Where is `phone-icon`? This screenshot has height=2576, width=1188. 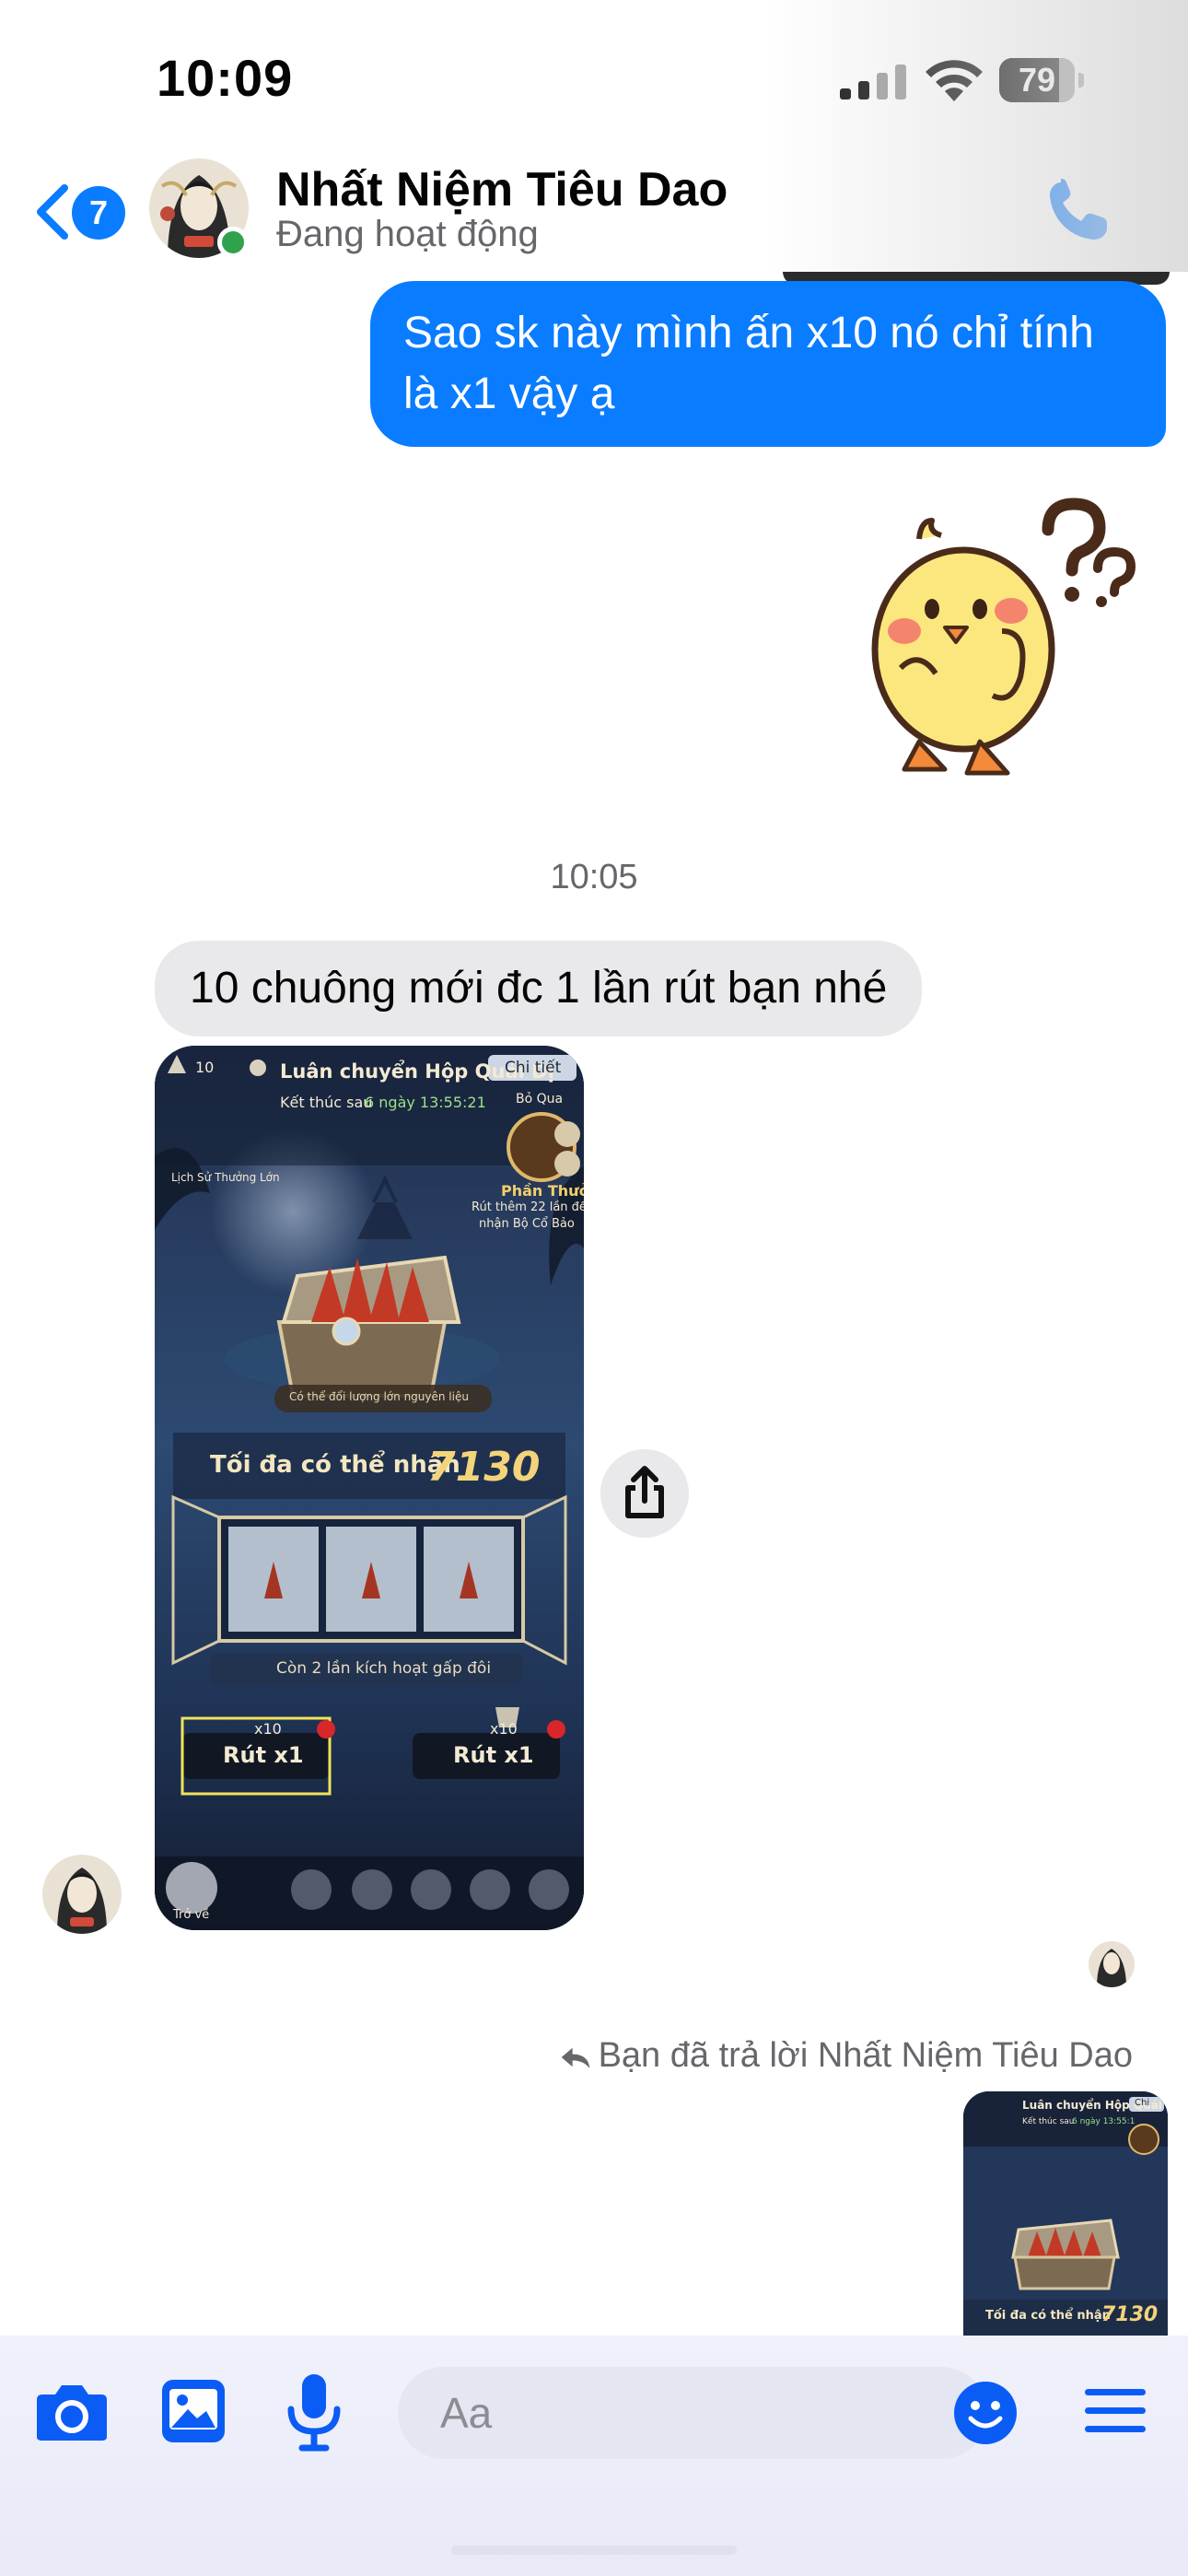 phone-icon is located at coordinates (1078, 209).